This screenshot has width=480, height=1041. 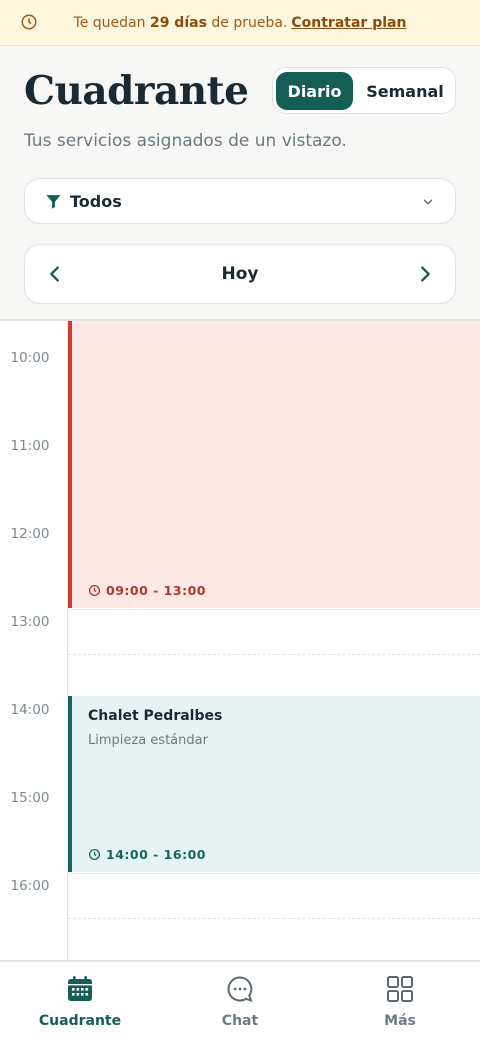 I want to click on current-day-label: Hoy, so click(x=240, y=274).